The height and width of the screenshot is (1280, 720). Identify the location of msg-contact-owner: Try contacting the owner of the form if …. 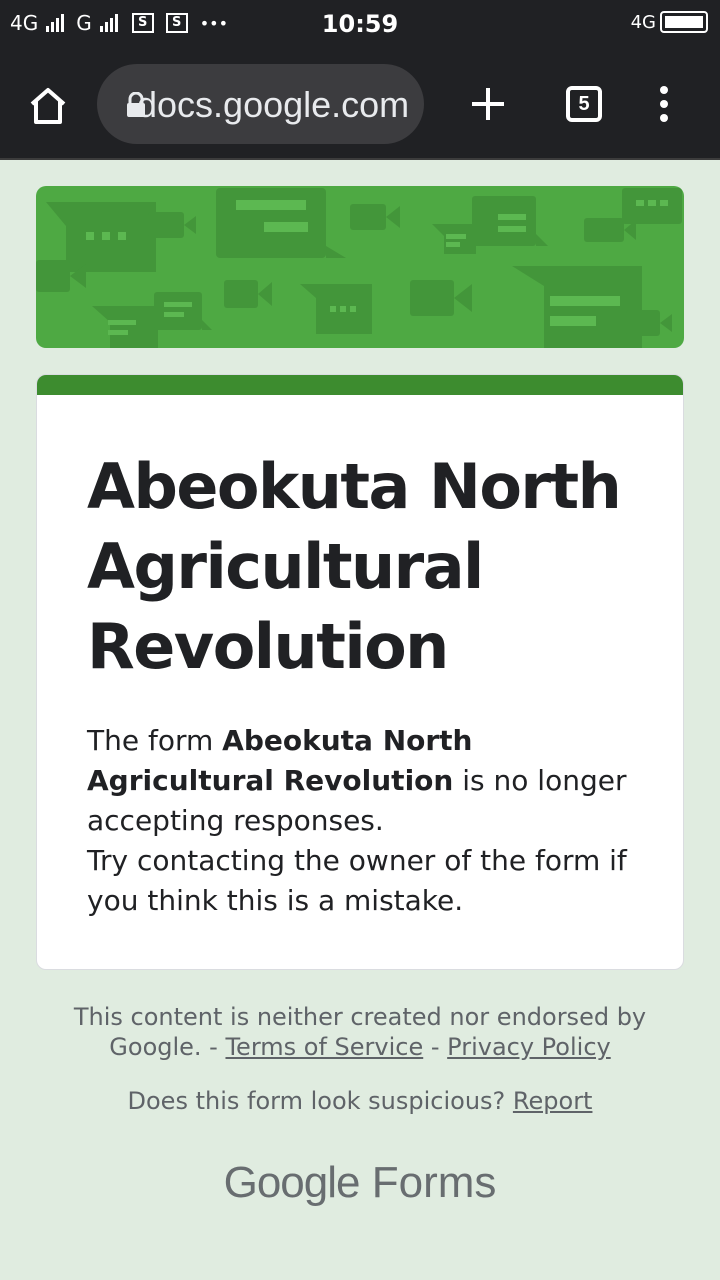
(357, 880).